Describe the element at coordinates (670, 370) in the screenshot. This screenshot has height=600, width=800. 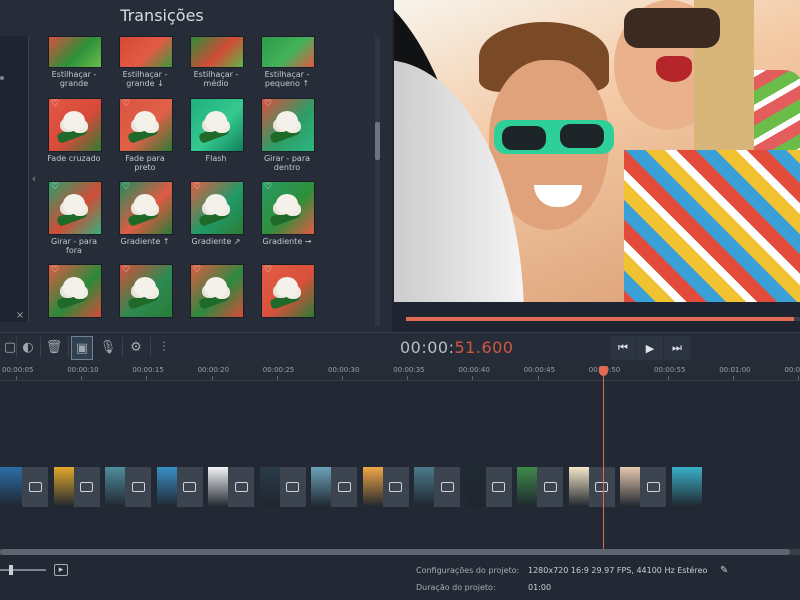
I see `ruler-tick-label: 00:00:55` at that location.